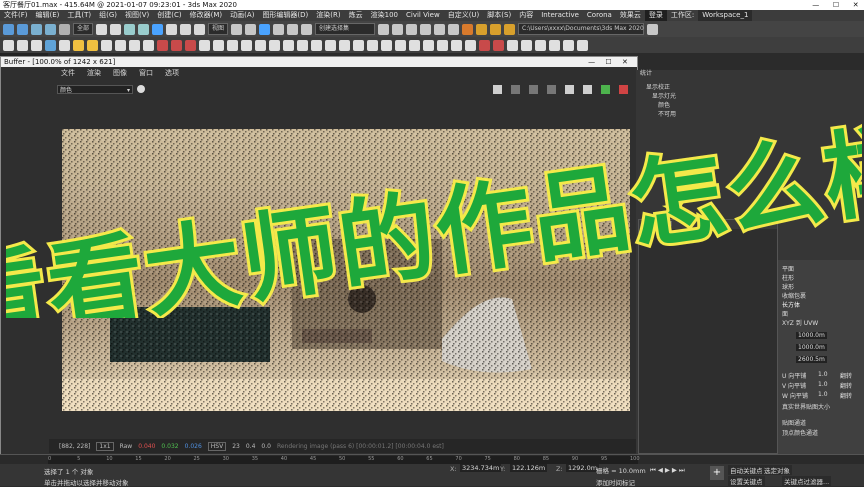 Image resolution: width=864 pixels, height=487 pixels. What do you see at coordinates (83, 29) in the screenshot?
I see `selection-filter-dropdown: 全部` at bounding box center [83, 29].